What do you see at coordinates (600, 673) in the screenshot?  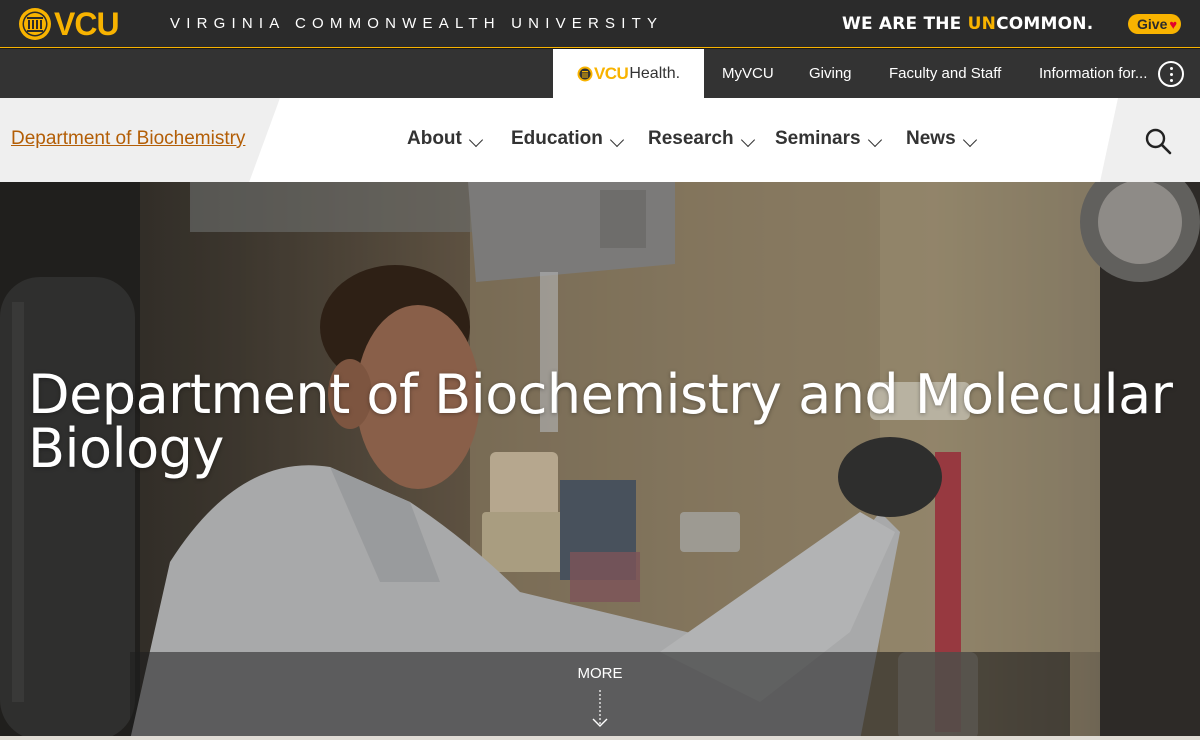 I see `more-link: MORE` at bounding box center [600, 673].